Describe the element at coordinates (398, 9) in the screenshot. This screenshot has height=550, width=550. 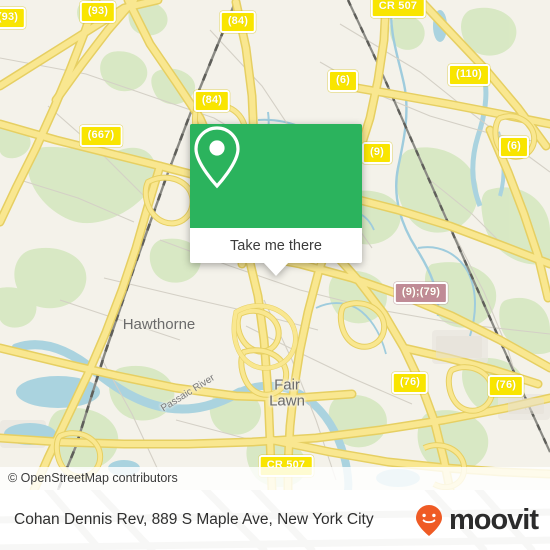
I see `route-shield: CR 507` at that location.